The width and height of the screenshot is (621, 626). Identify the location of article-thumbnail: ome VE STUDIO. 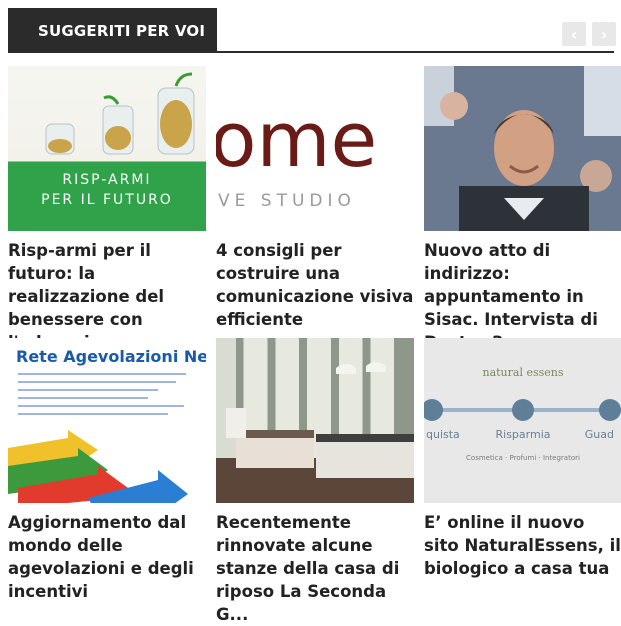
(315, 148).